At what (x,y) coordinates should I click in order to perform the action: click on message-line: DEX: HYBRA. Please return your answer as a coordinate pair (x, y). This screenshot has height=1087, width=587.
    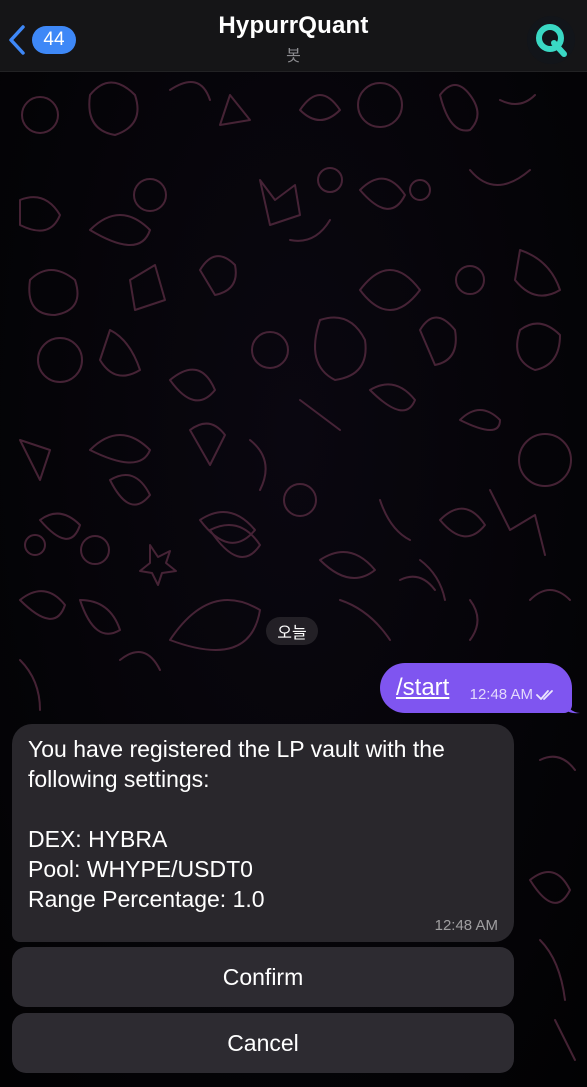
    Looking at the image, I should click on (98, 839).